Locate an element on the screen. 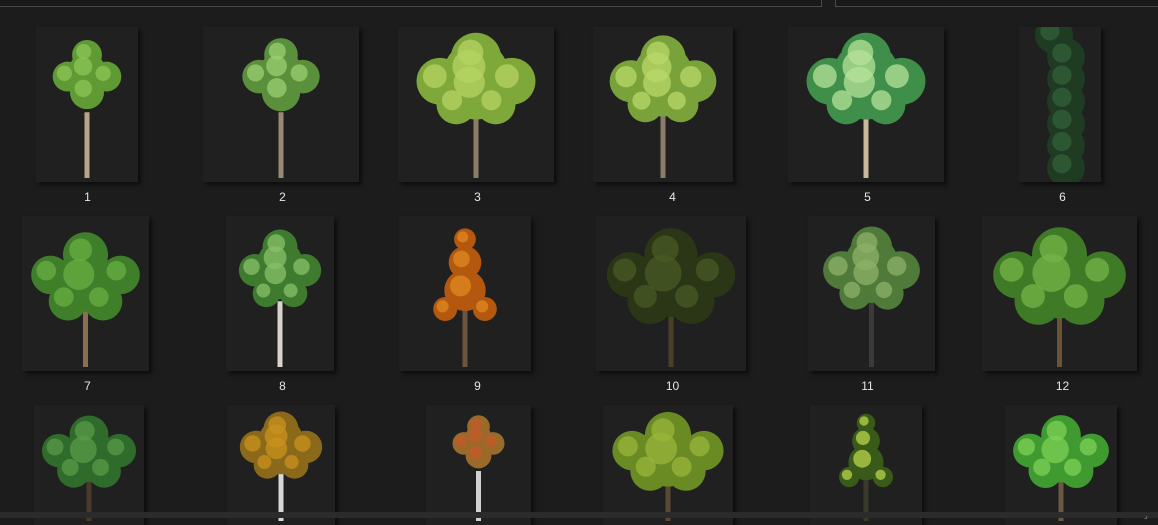 The height and width of the screenshot is (525, 1158). thumbnail-label: 10 is located at coordinates (672, 386).